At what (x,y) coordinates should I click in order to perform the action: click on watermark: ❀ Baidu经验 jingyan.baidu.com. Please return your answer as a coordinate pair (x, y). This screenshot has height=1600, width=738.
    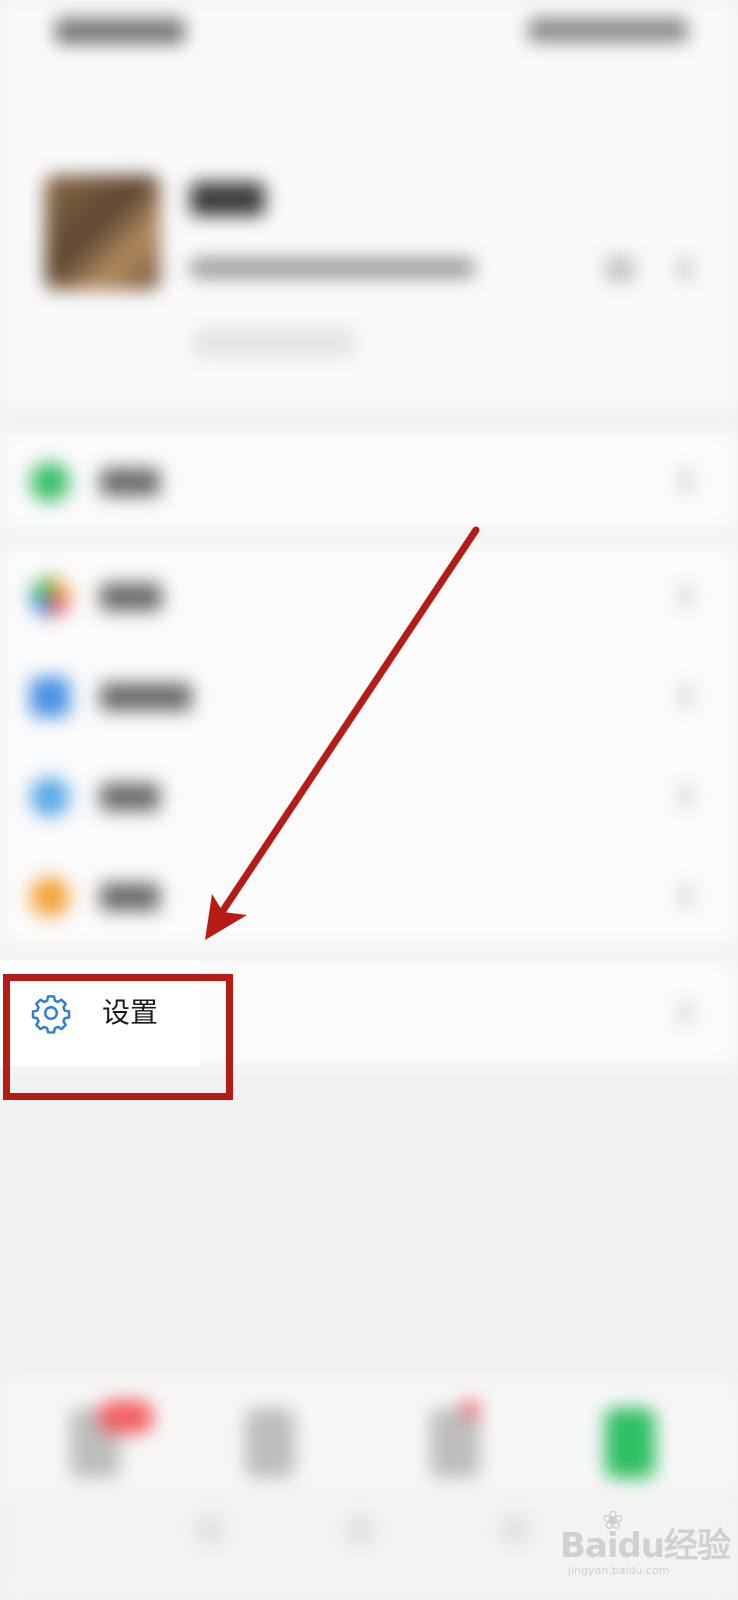
    Looking at the image, I should click on (645, 1541).